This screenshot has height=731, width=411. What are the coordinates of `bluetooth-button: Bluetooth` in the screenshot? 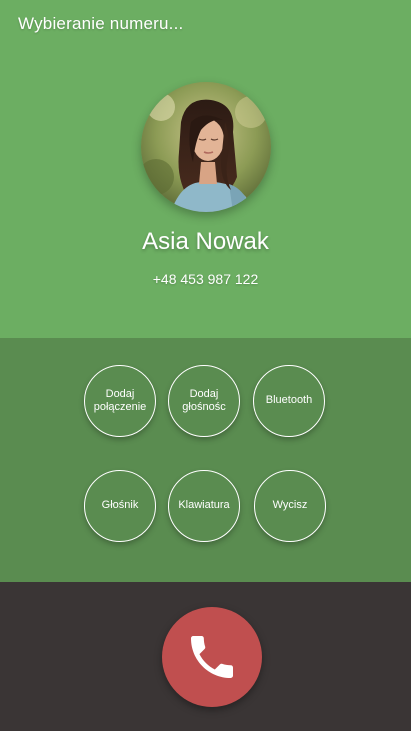 It's located at (289, 401).